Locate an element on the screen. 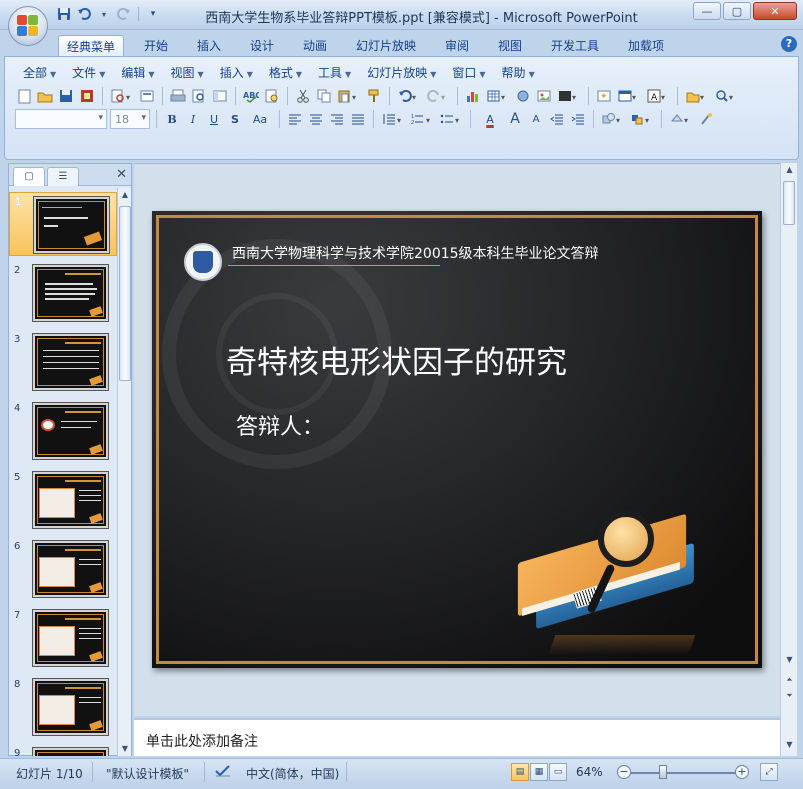  slide-sorter-view-button: ▦ is located at coordinates (539, 772).